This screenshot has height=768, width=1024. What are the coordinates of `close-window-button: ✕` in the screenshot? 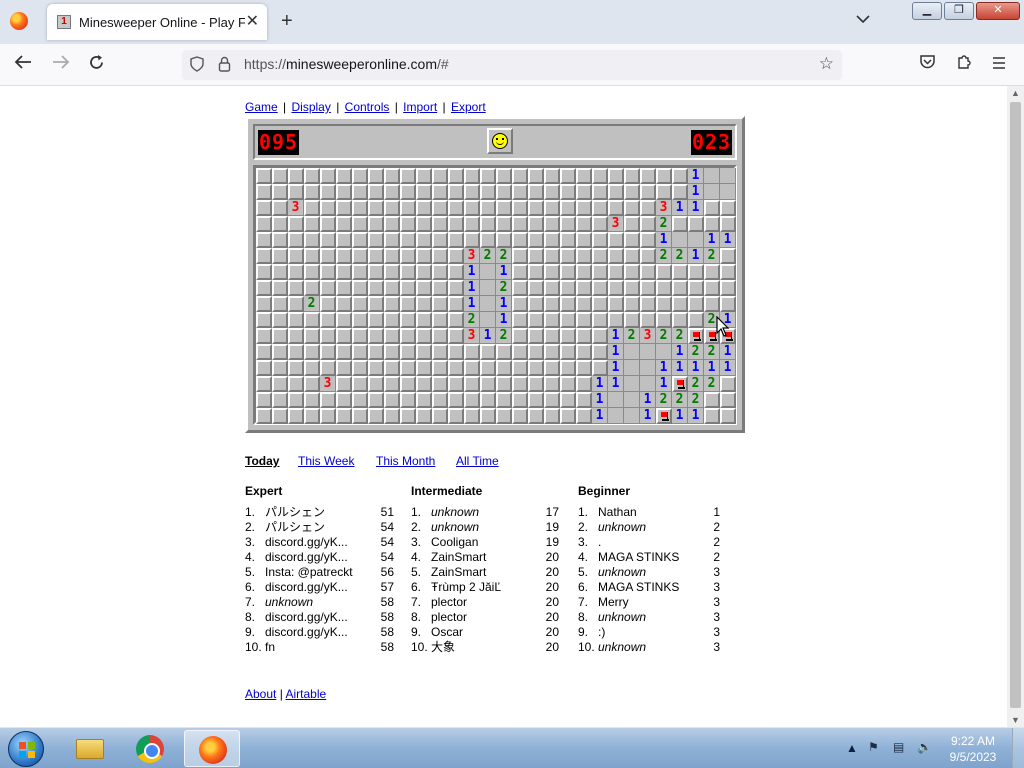 It's located at (998, 11).